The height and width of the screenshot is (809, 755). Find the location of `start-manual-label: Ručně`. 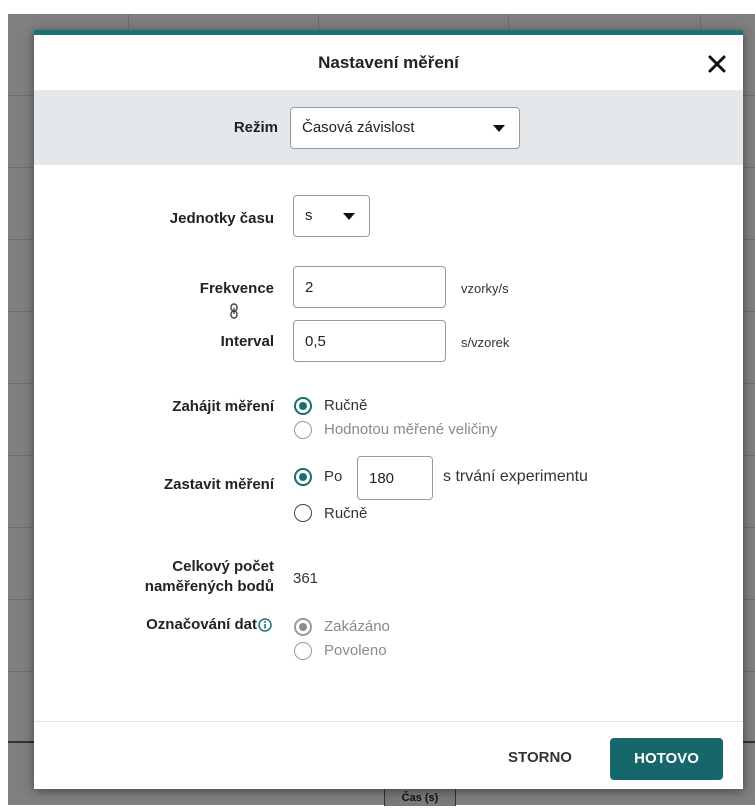

start-manual-label: Ručně is located at coordinates (345, 405).